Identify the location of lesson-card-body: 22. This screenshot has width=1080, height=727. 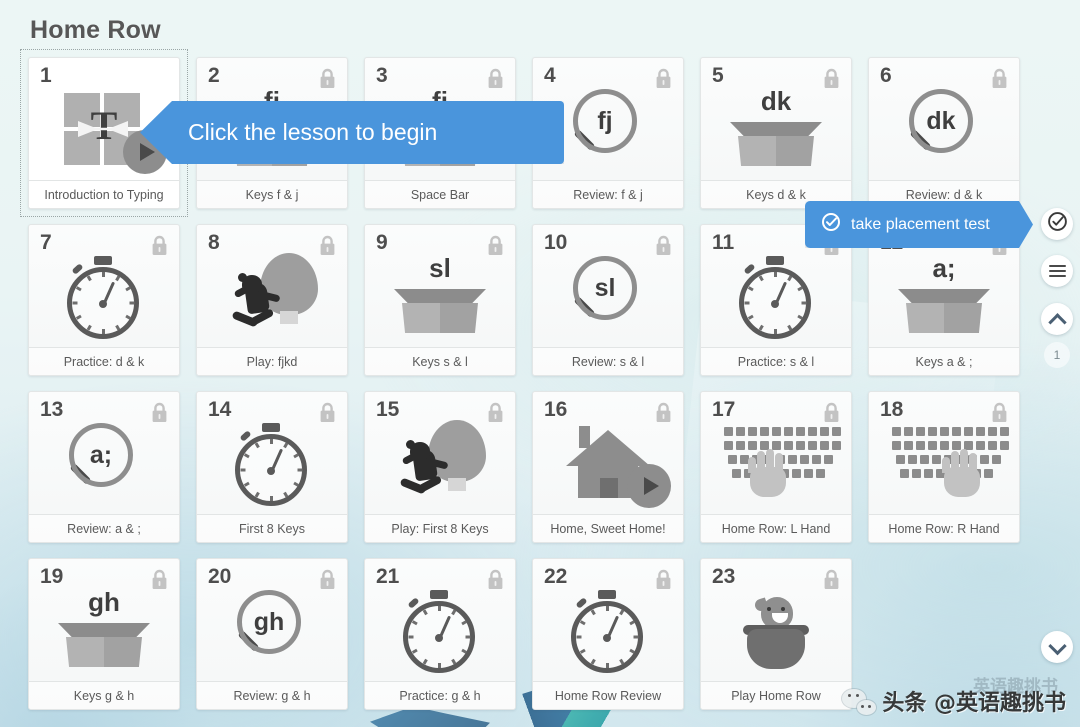
(608, 620).